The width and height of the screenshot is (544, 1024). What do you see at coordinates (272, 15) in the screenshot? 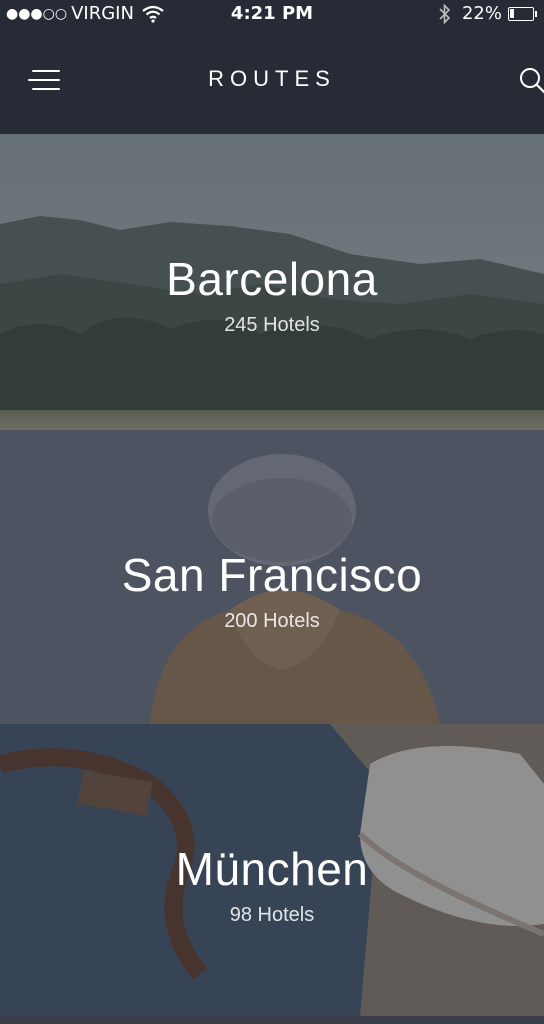
I see `status-bar: ●●●○○ VIRGIN 4:21 PM 22%` at bounding box center [272, 15].